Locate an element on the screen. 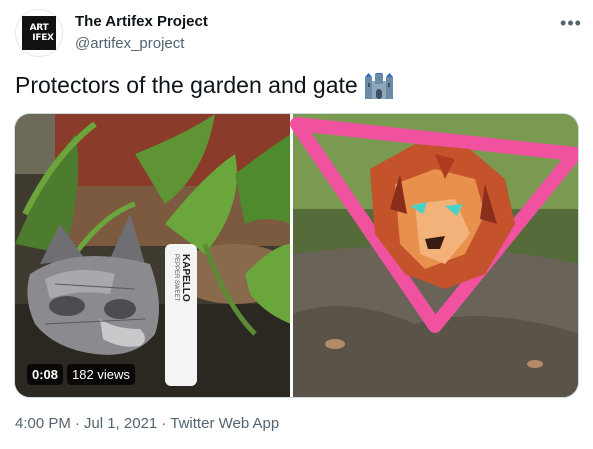  ellipsis-icon: ••• is located at coordinates (571, 22).